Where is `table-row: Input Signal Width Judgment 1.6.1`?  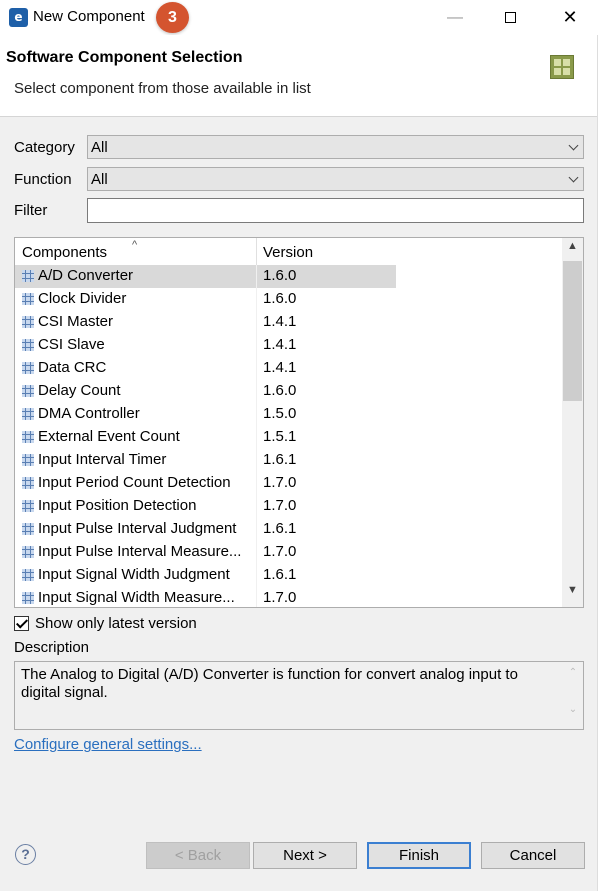
table-row: Input Signal Width Judgment 1.6.1 is located at coordinates (288, 575).